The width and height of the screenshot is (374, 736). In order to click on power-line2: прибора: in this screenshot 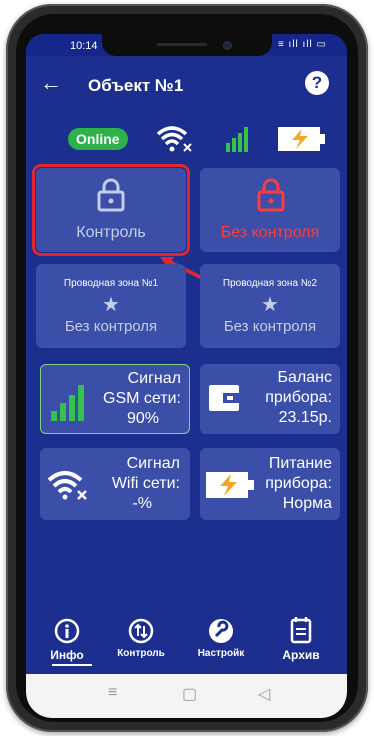, I will do `click(298, 483)`.